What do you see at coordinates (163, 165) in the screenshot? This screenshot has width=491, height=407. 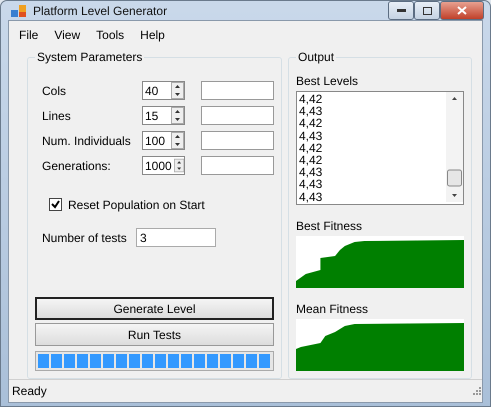 I see `number-spinner: 1000` at bounding box center [163, 165].